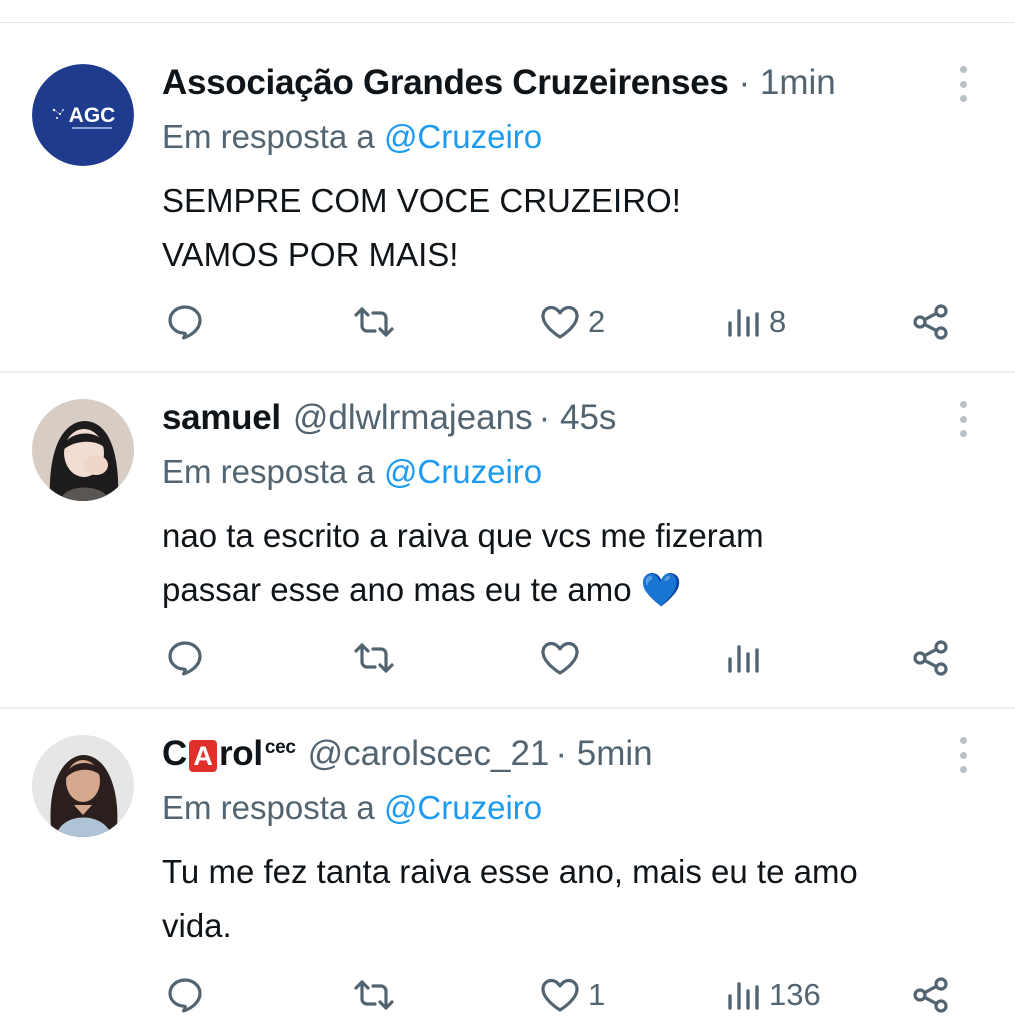 The image size is (1015, 1024). Describe the element at coordinates (603, 754) in the screenshot. I see `timestamp: · 5min` at that location.